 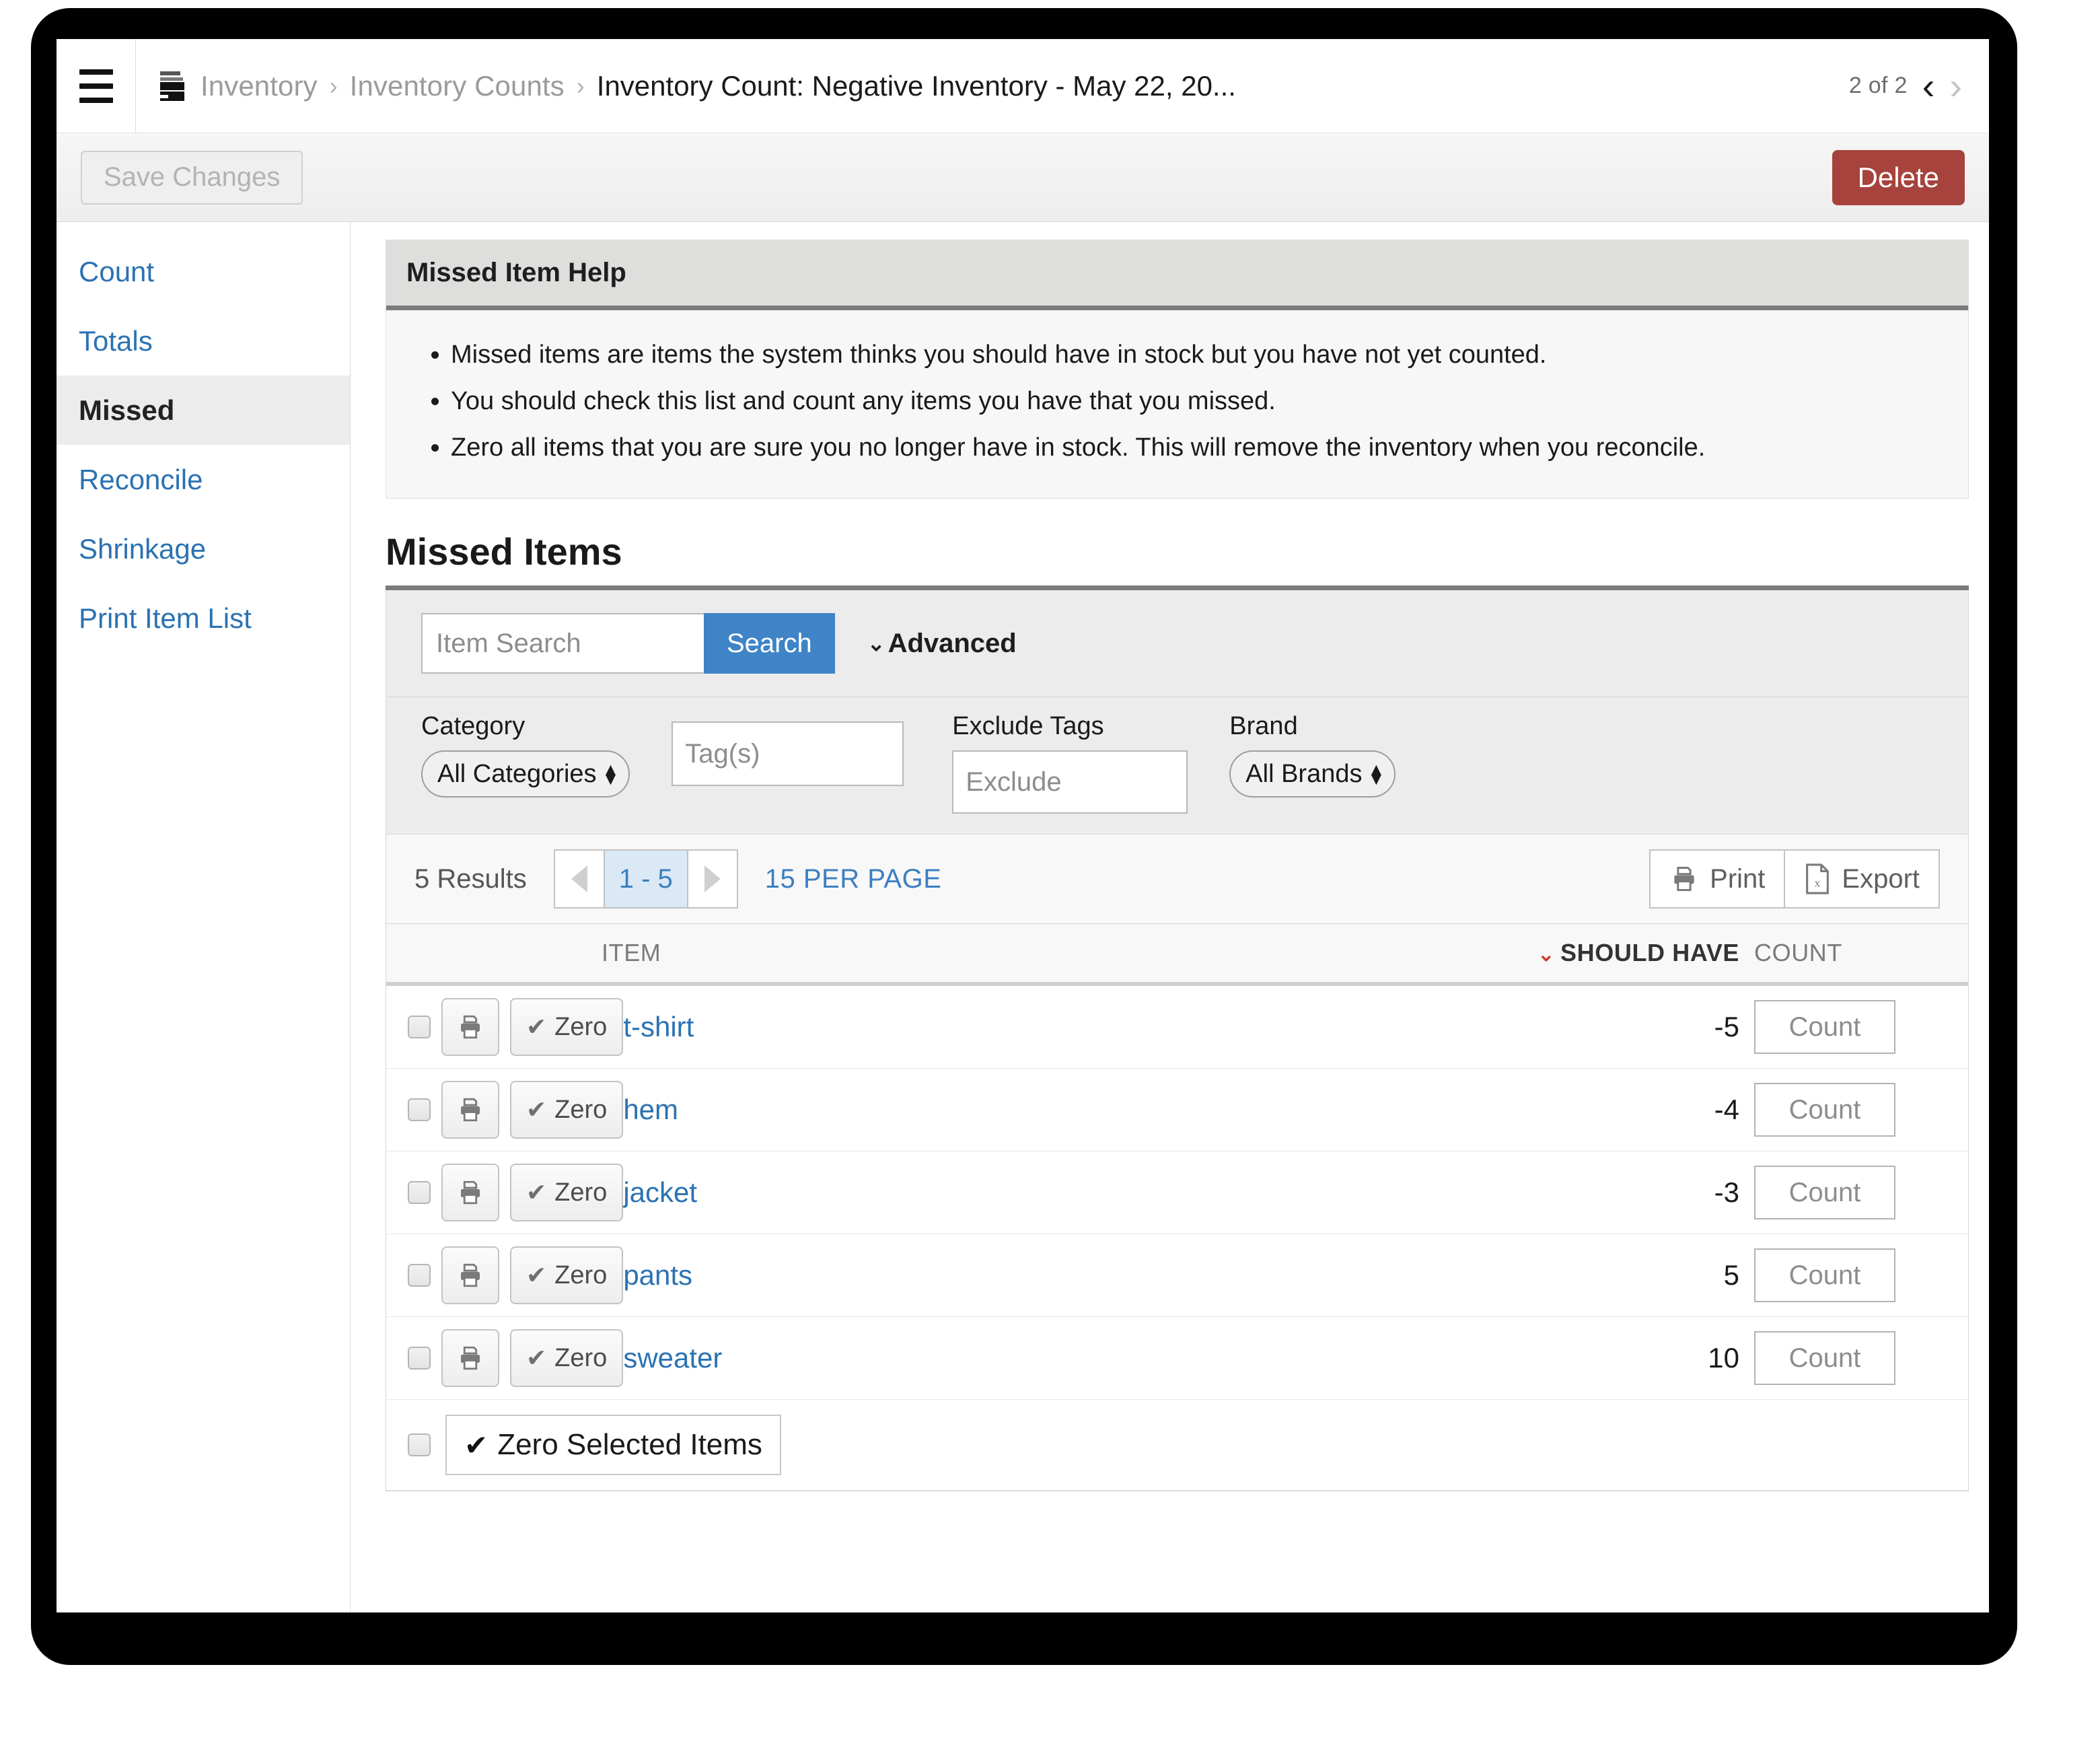 I want to click on advanced-toggle: ⌄ Advanced, so click(x=942, y=644).